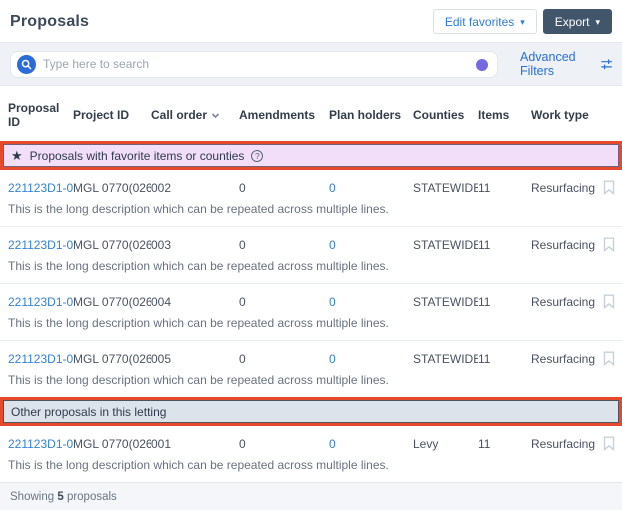 The image size is (622, 510). Describe the element at coordinates (50, 21) in the screenshot. I see `page-title: Proposals` at that location.